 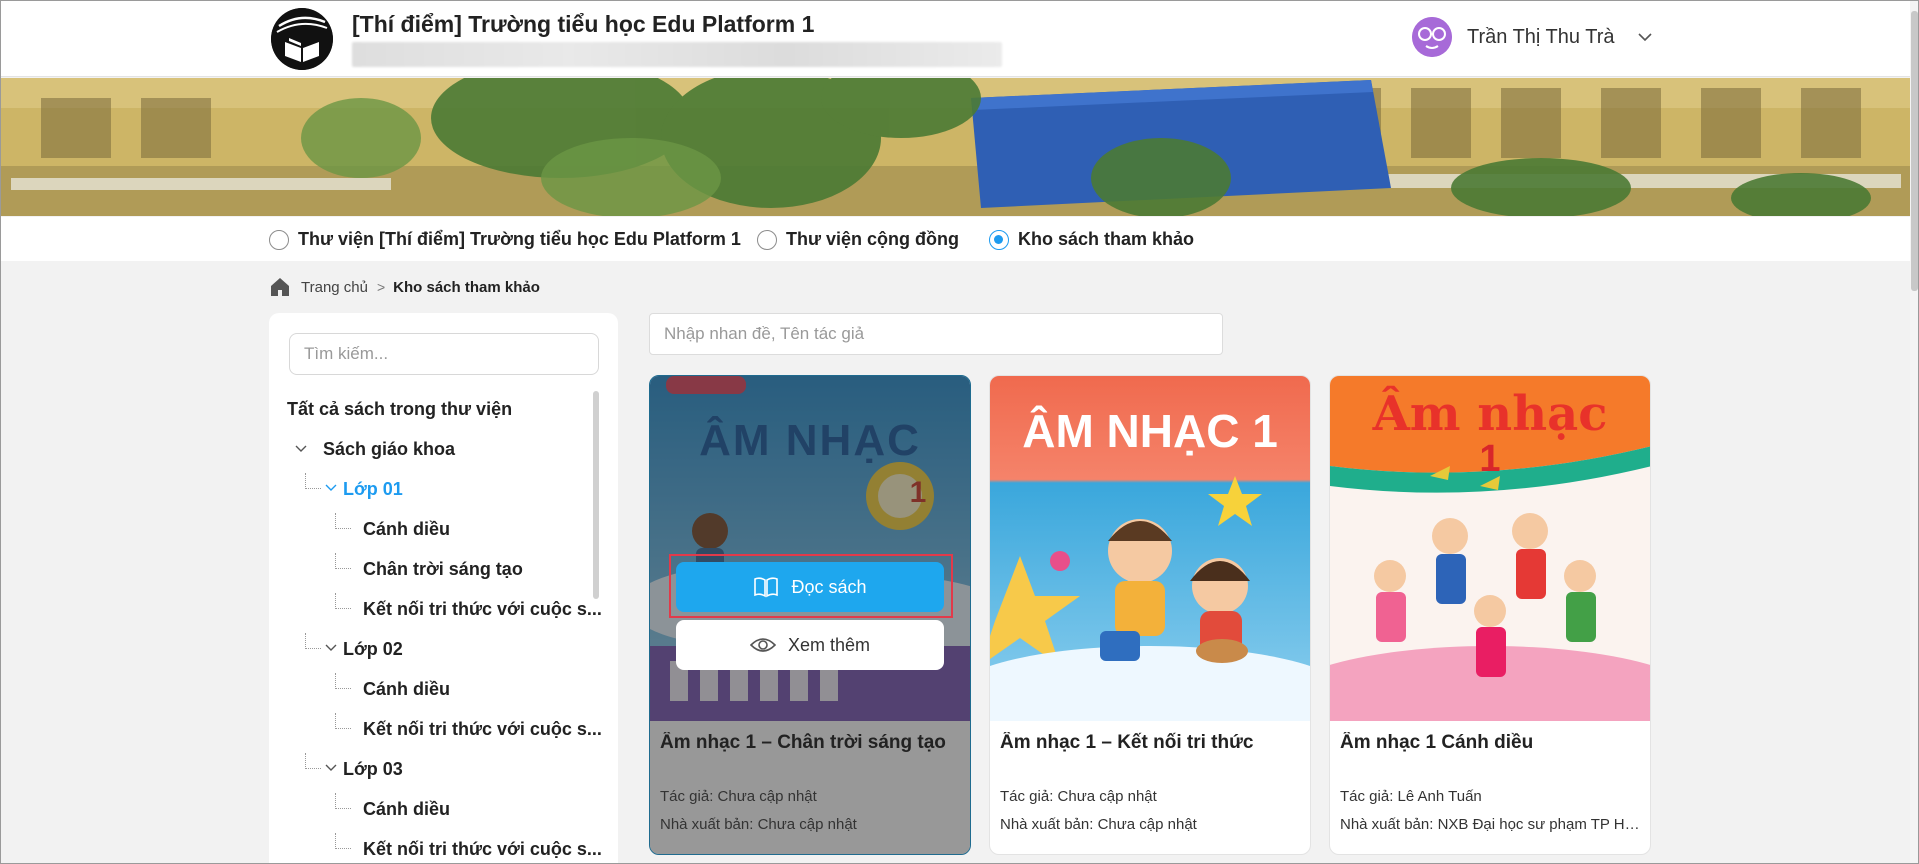 I want to click on scrollbar-thumb, so click(x=596, y=495).